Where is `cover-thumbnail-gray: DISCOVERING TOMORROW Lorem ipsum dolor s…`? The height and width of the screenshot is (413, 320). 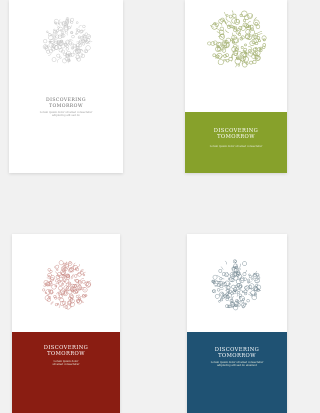
cover-thumbnail-gray: DISCOVERING TOMORROW Lorem ipsum dolor s… is located at coordinates (66, 86).